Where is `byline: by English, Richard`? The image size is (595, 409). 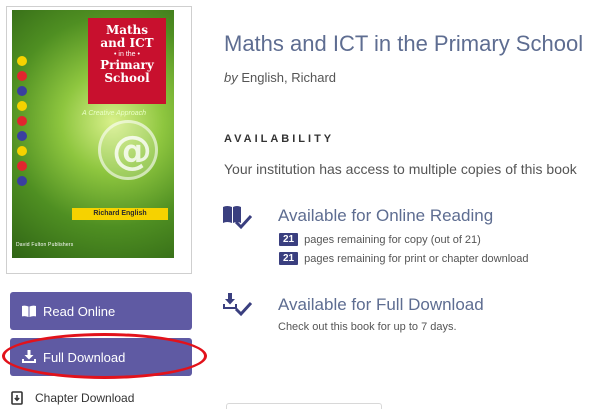
byline: by English, Richard is located at coordinates (280, 77).